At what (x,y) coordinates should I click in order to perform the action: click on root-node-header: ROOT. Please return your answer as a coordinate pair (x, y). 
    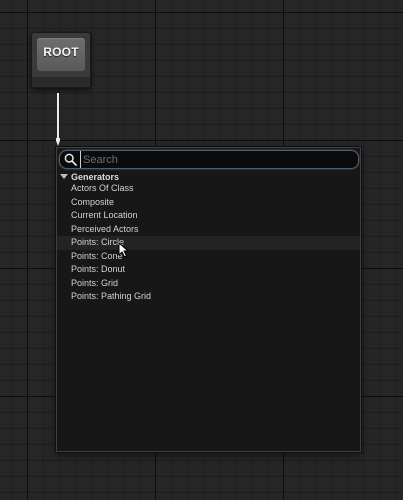
    Looking at the image, I should click on (61, 54).